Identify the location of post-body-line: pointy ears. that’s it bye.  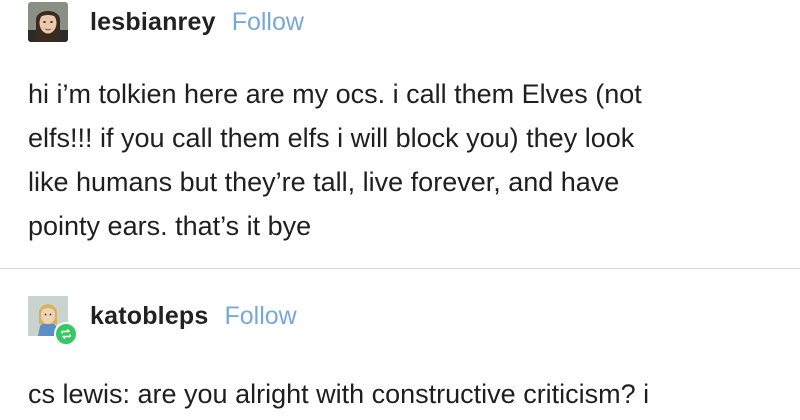
(170, 226).